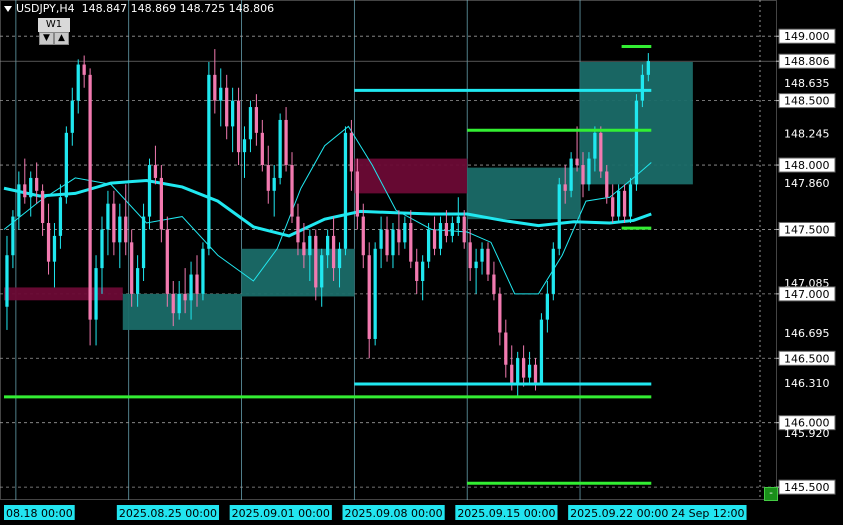  I want to click on price-tick-label: 148.500, so click(807, 101).